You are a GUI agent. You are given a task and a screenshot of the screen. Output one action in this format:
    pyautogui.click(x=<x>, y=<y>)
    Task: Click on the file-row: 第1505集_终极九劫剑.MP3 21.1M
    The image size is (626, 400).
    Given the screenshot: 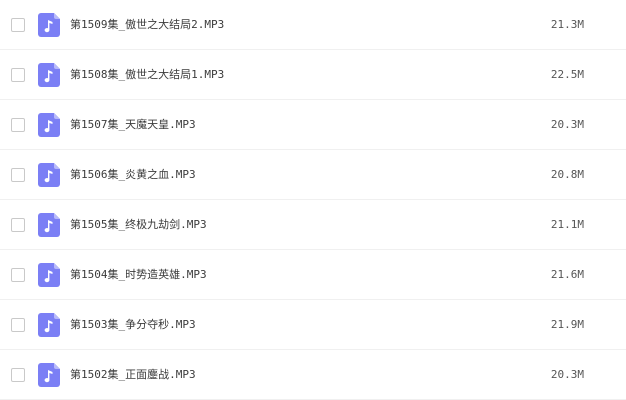 What is the action you would take?
    pyautogui.click(x=313, y=225)
    